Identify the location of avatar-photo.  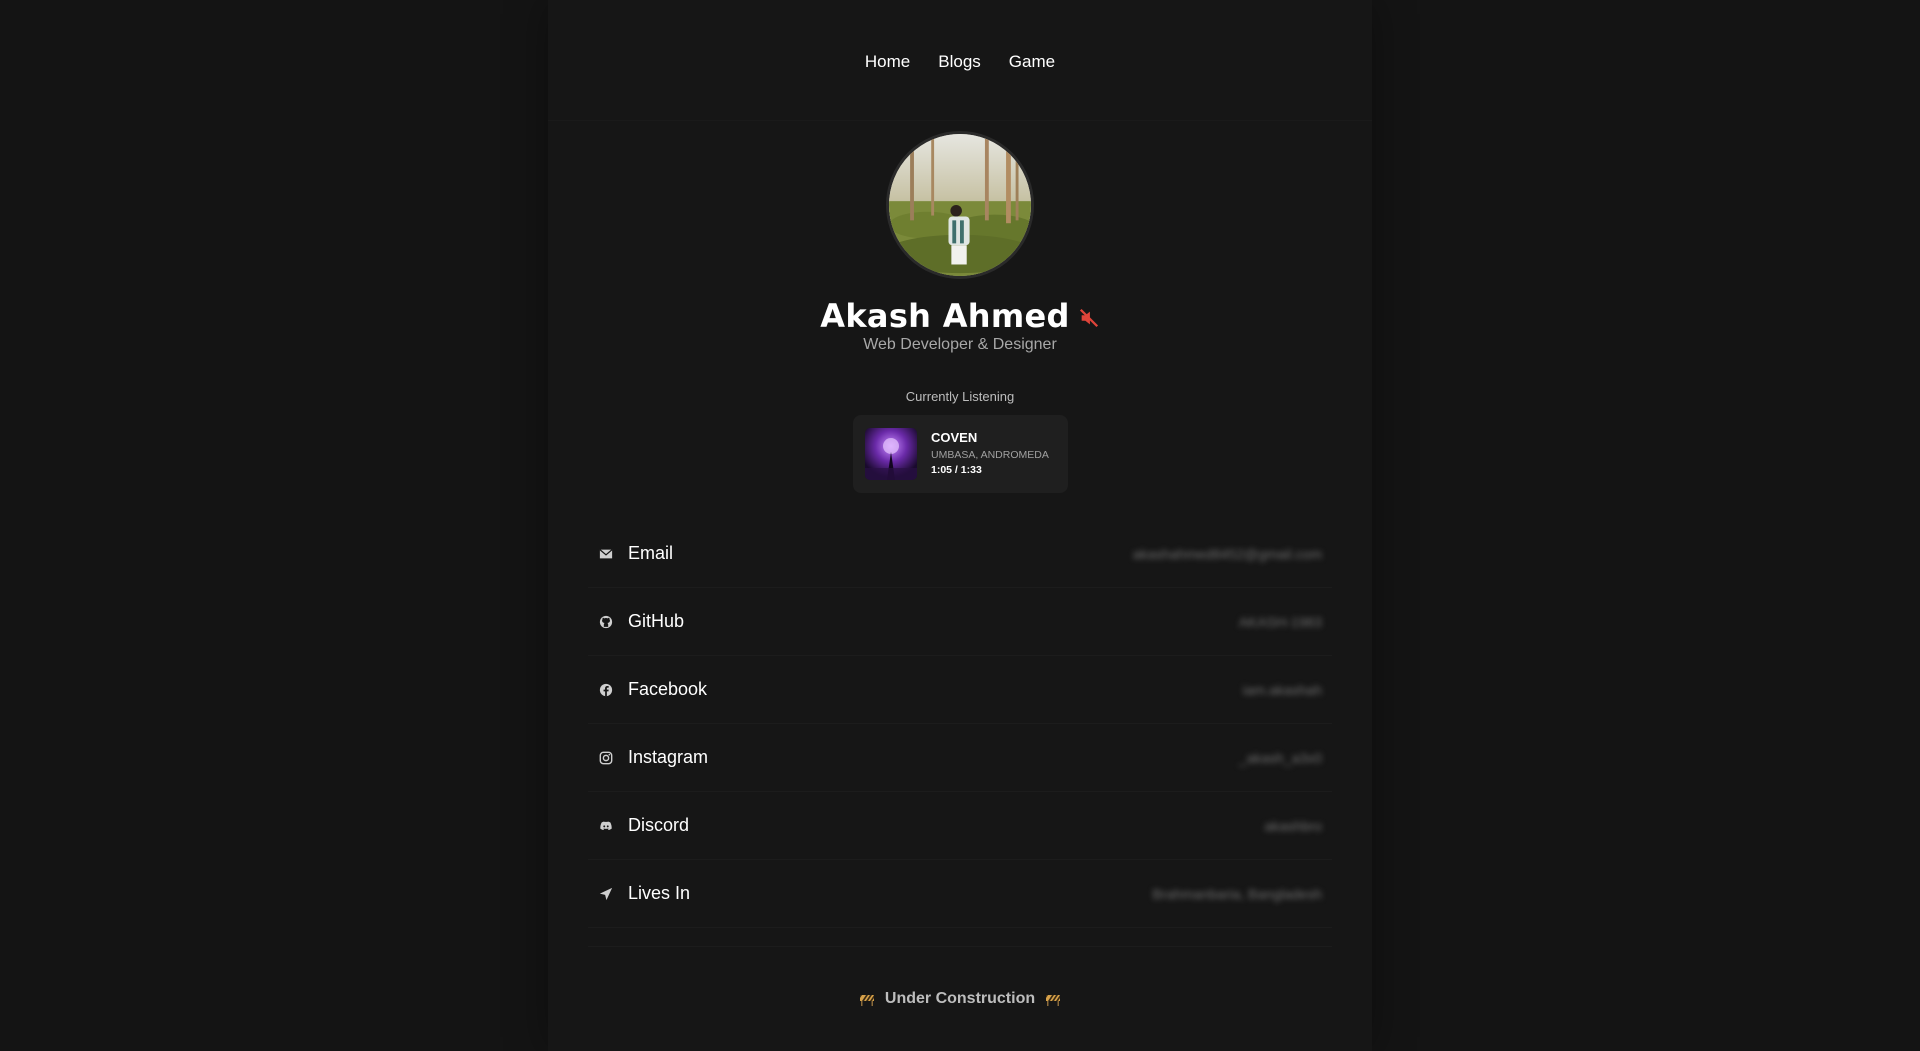
(960, 205).